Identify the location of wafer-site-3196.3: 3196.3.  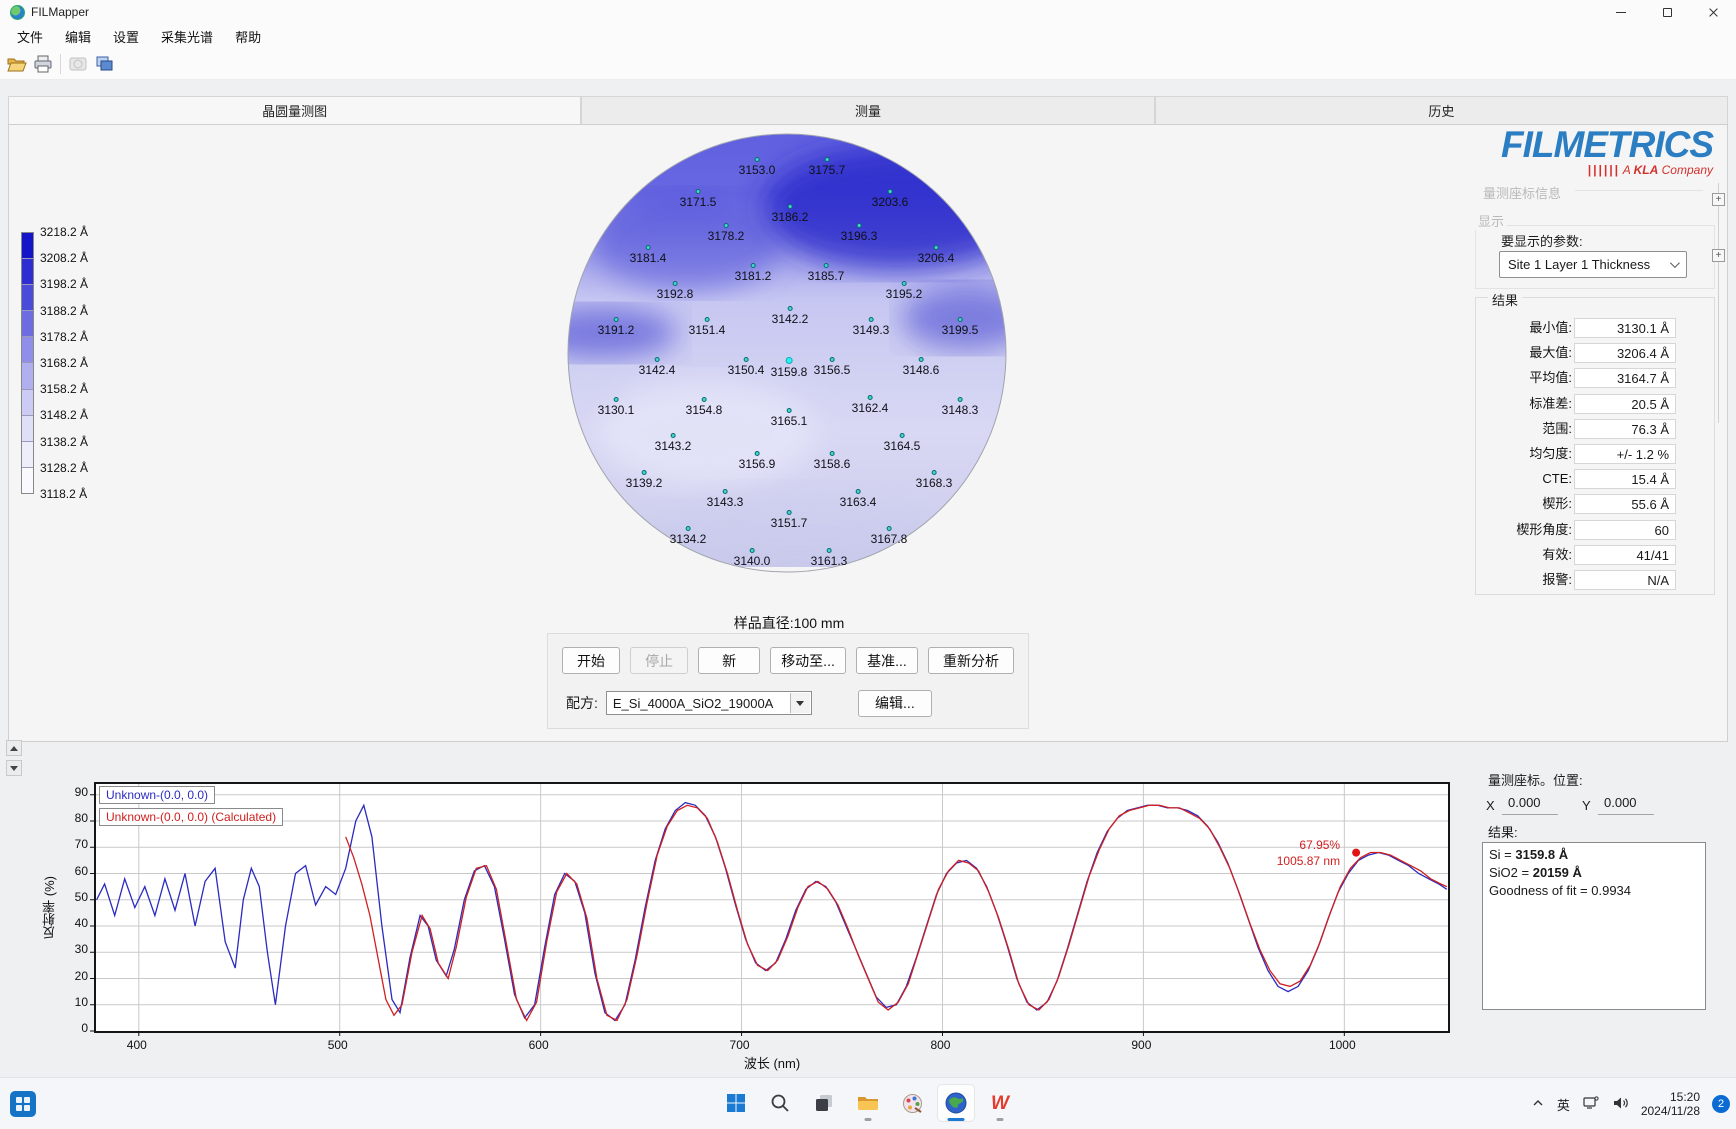
(859, 233).